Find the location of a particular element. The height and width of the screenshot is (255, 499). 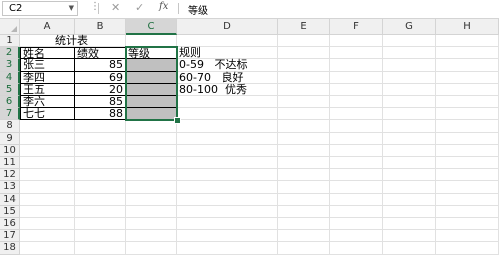

cell-h12 is located at coordinates (467, 175).